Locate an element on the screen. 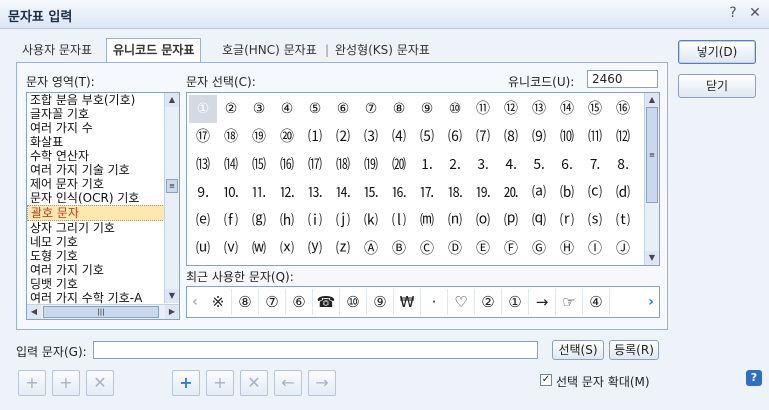 This screenshot has width=769, height=410. close-window-button: ✕ is located at coordinates (755, 13).